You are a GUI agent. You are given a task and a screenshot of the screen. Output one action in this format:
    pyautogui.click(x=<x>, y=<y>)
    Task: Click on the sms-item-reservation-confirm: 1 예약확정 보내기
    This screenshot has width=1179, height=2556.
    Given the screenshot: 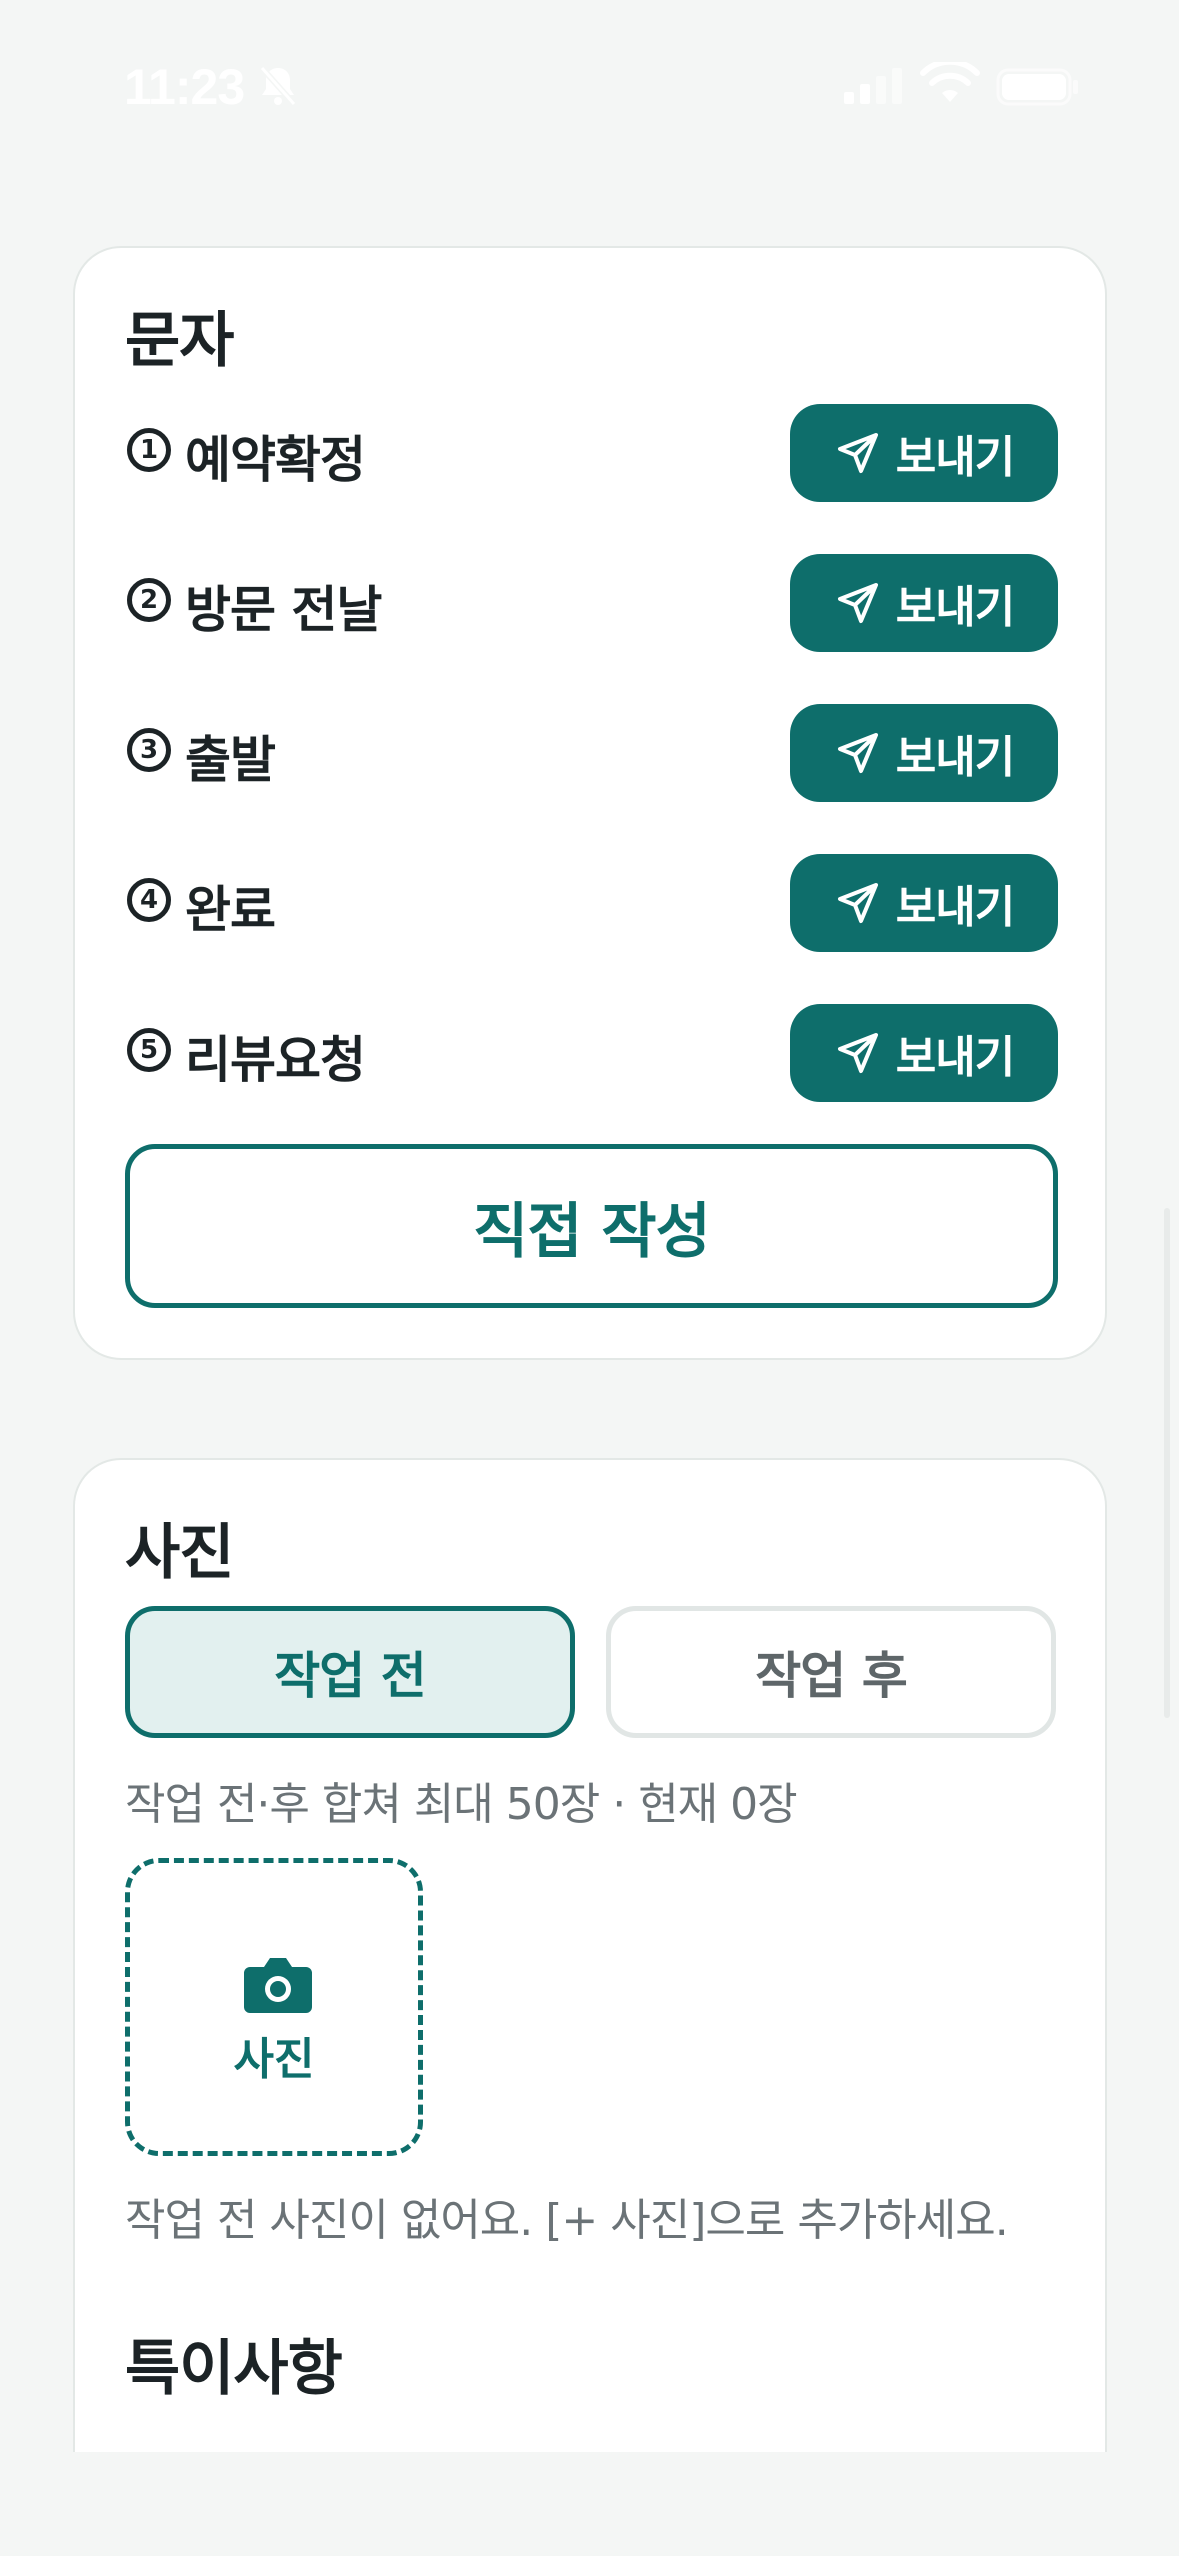 What is the action you would take?
    pyautogui.click(x=591, y=453)
    